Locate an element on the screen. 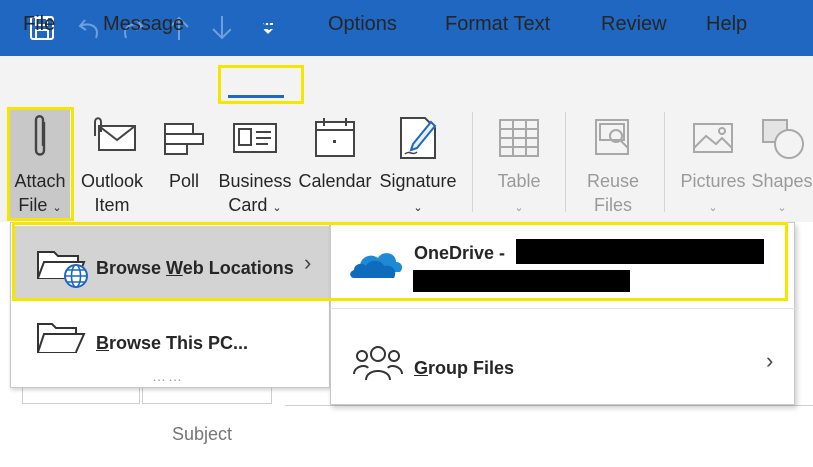 This screenshot has height=467, width=813. business-card-label-2: Card is located at coordinates (248, 205).